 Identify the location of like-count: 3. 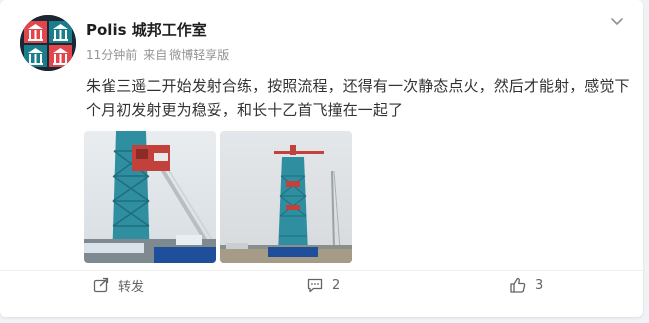
(539, 285).